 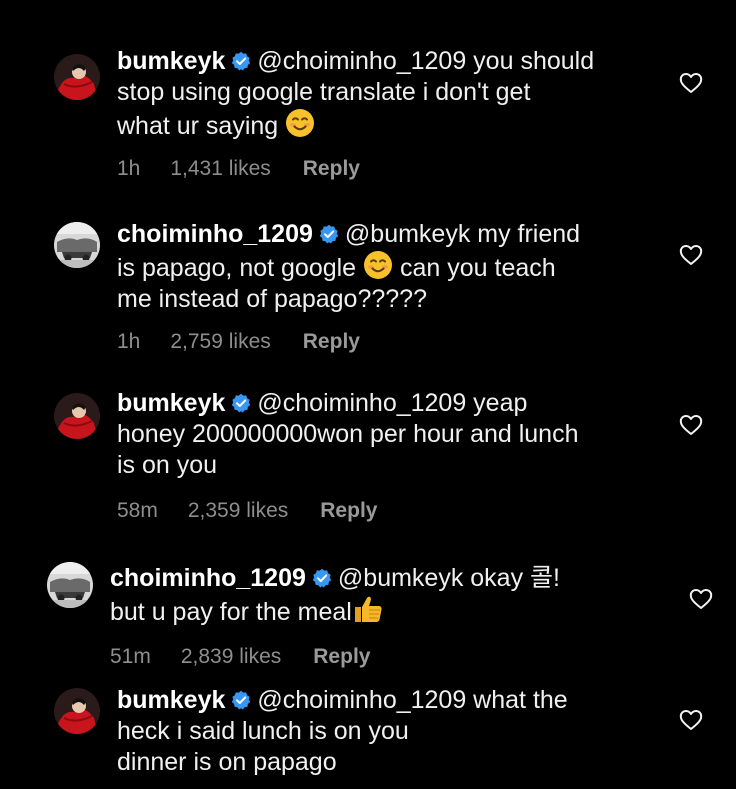 I want to click on comment-meta: 58m 2,359 likes Reply, so click(x=247, y=511).